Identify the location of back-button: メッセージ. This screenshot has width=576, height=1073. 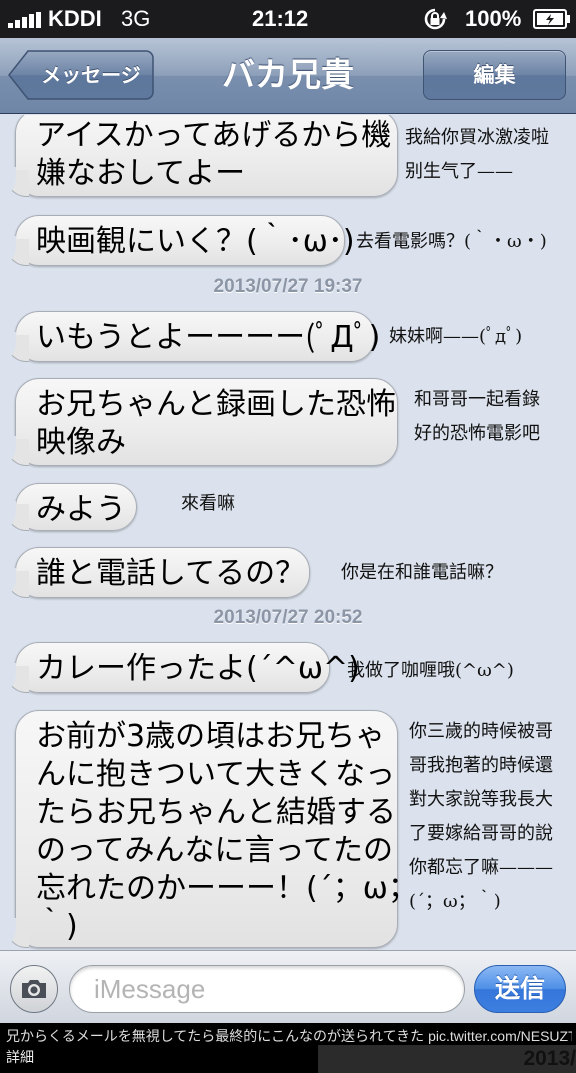
(81, 75).